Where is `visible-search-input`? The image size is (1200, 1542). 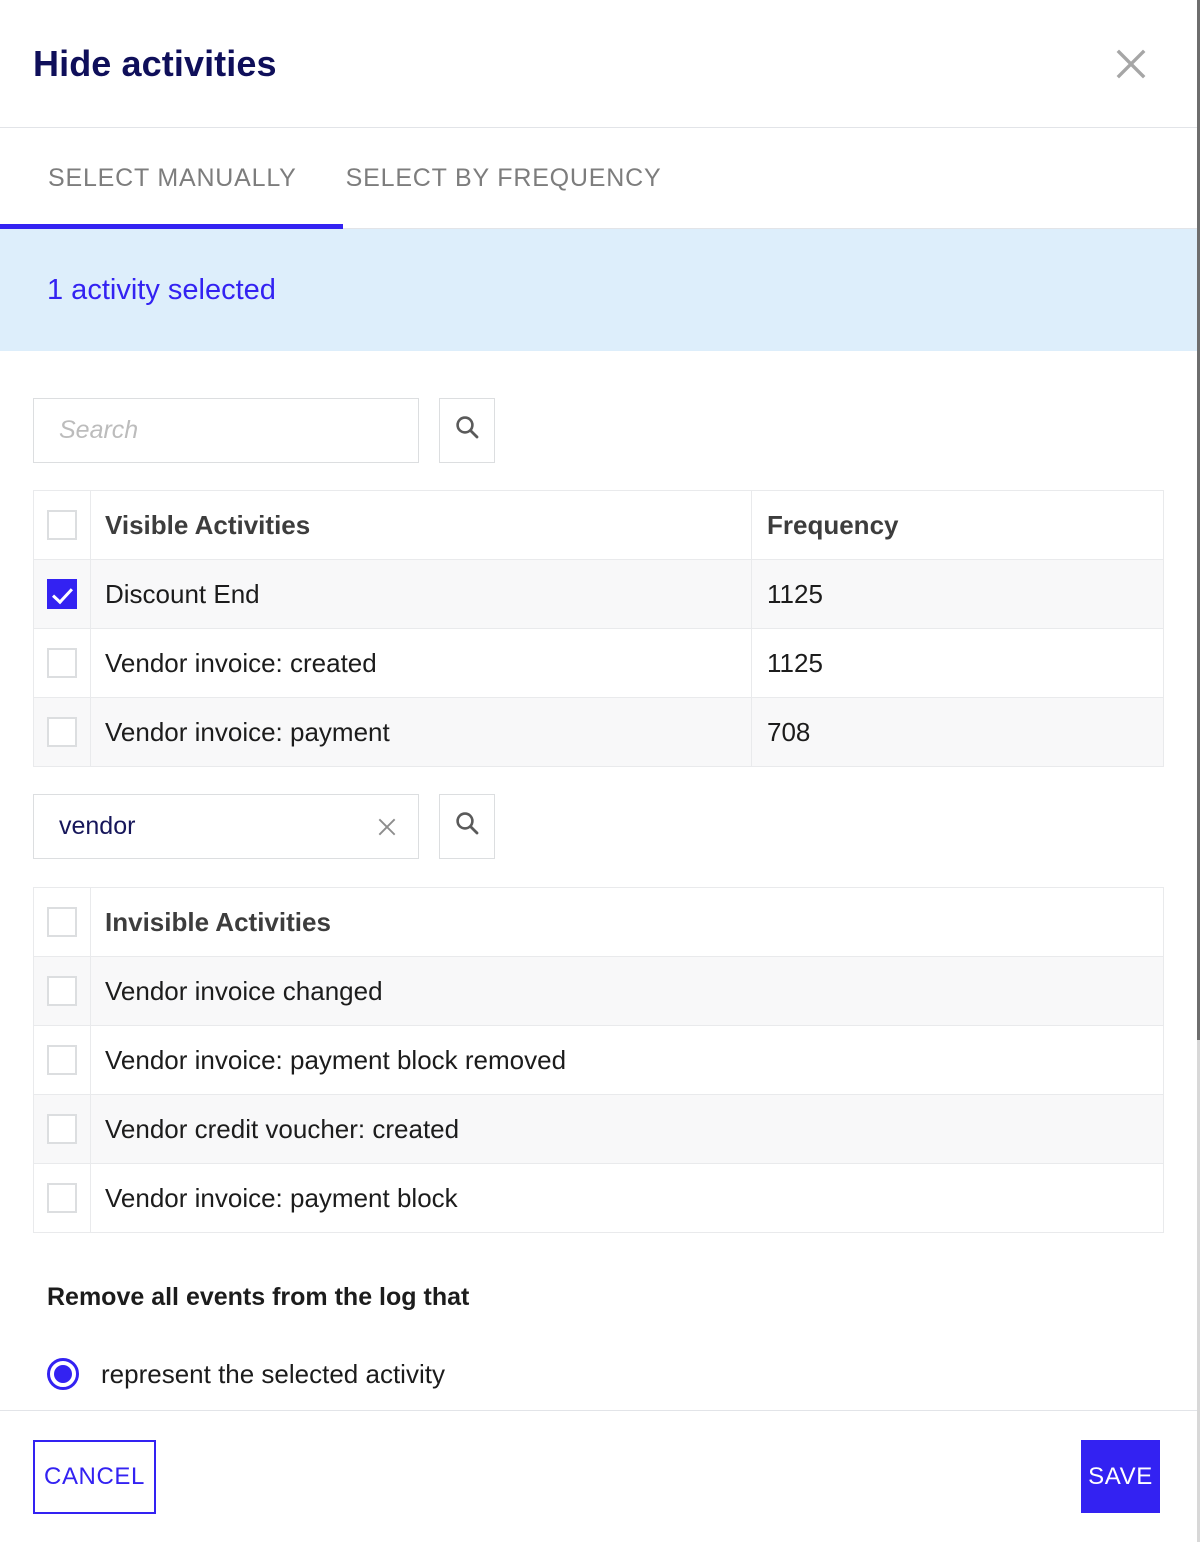
visible-search-input is located at coordinates (226, 430).